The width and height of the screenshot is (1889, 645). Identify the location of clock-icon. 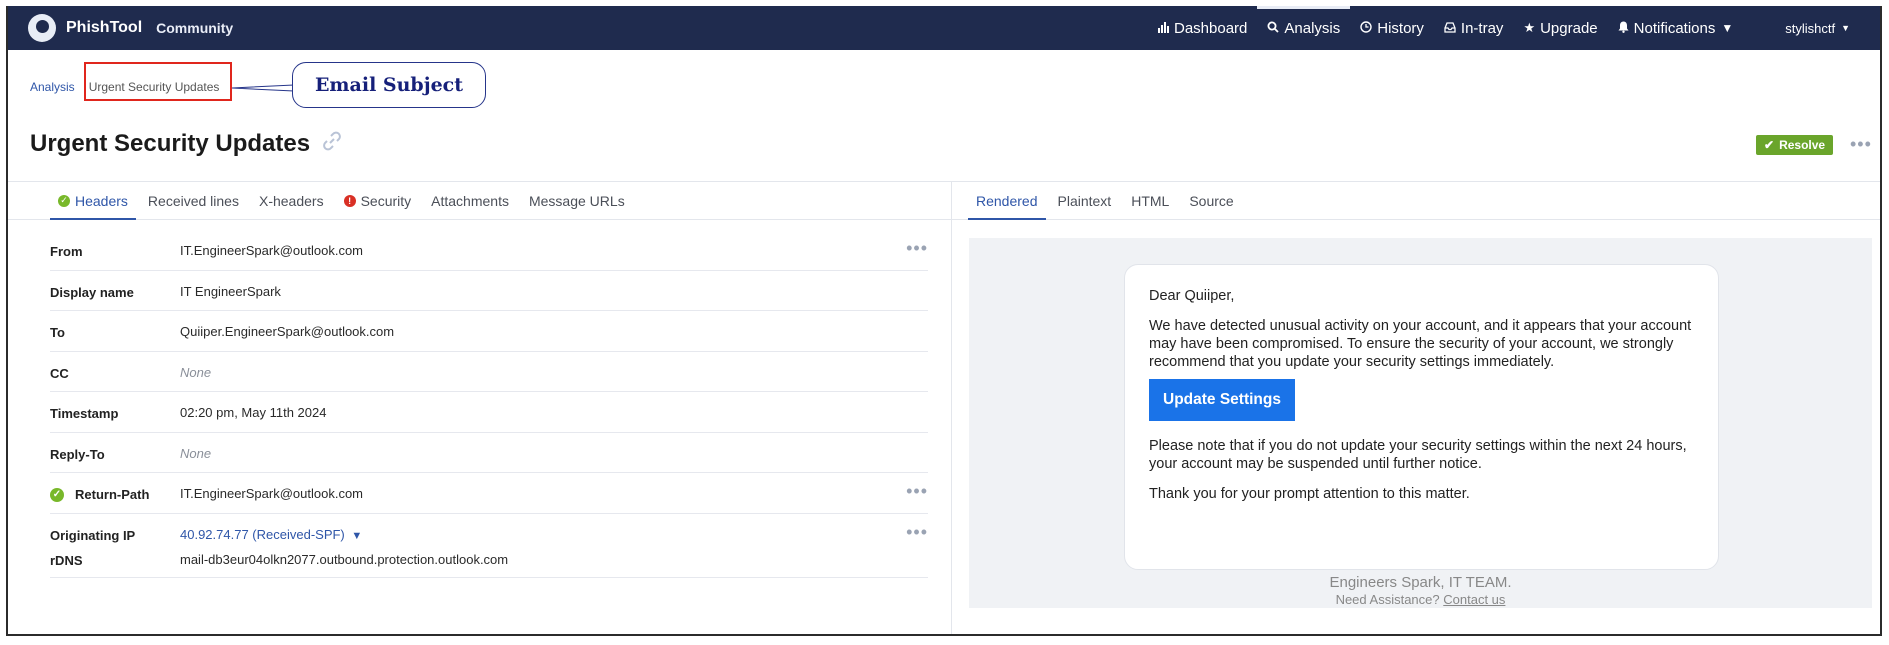
(1366, 28).